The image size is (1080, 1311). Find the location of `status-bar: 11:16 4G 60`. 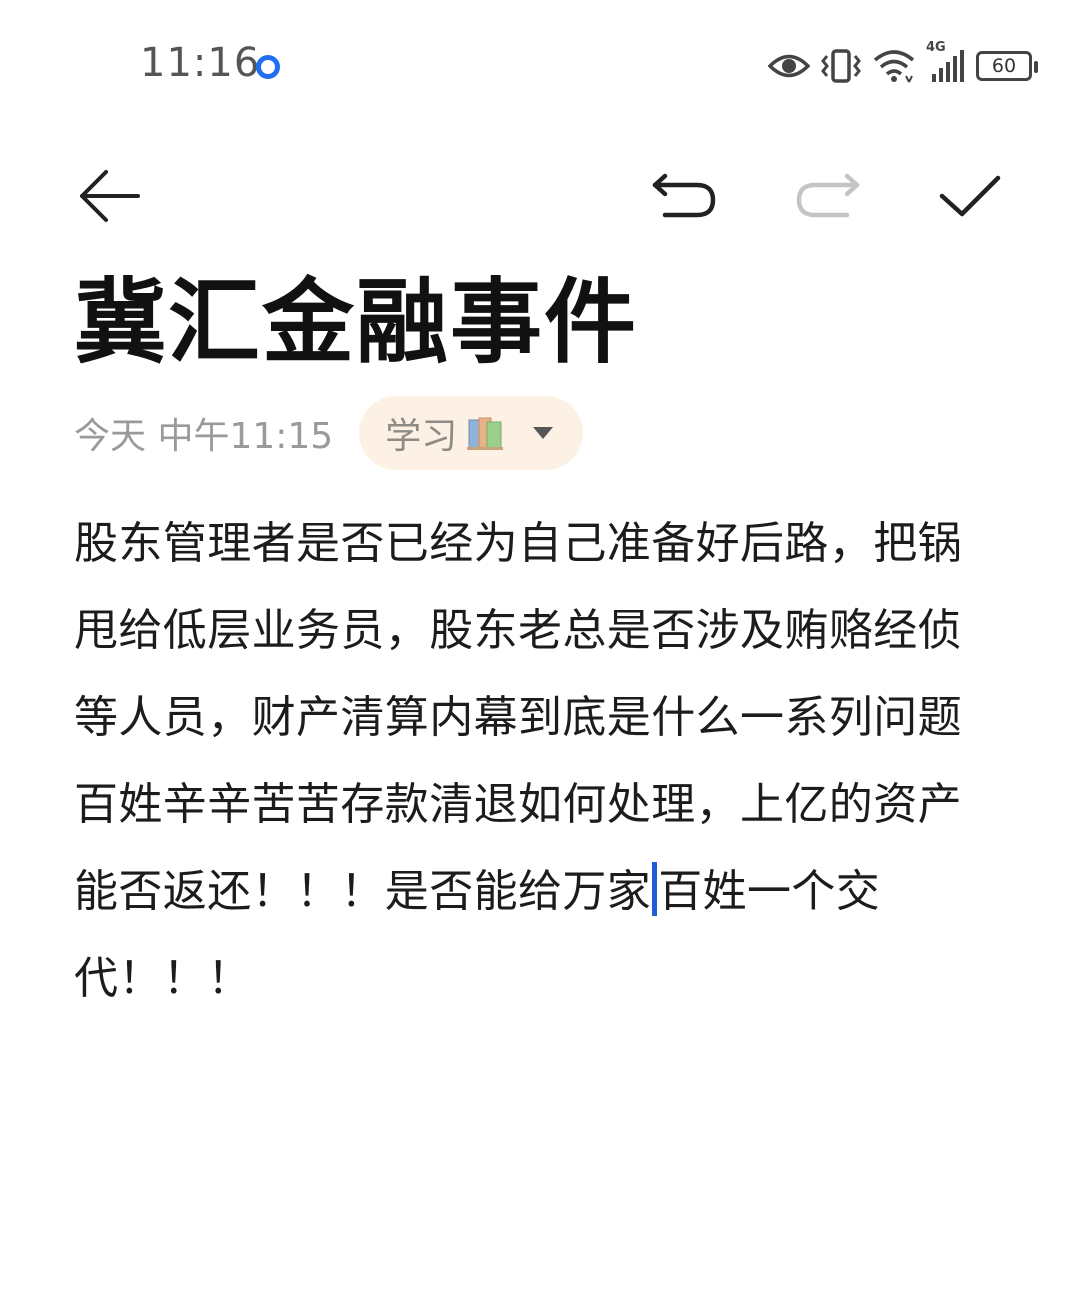

status-bar: 11:16 4G 60 is located at coordinates (540, 65).